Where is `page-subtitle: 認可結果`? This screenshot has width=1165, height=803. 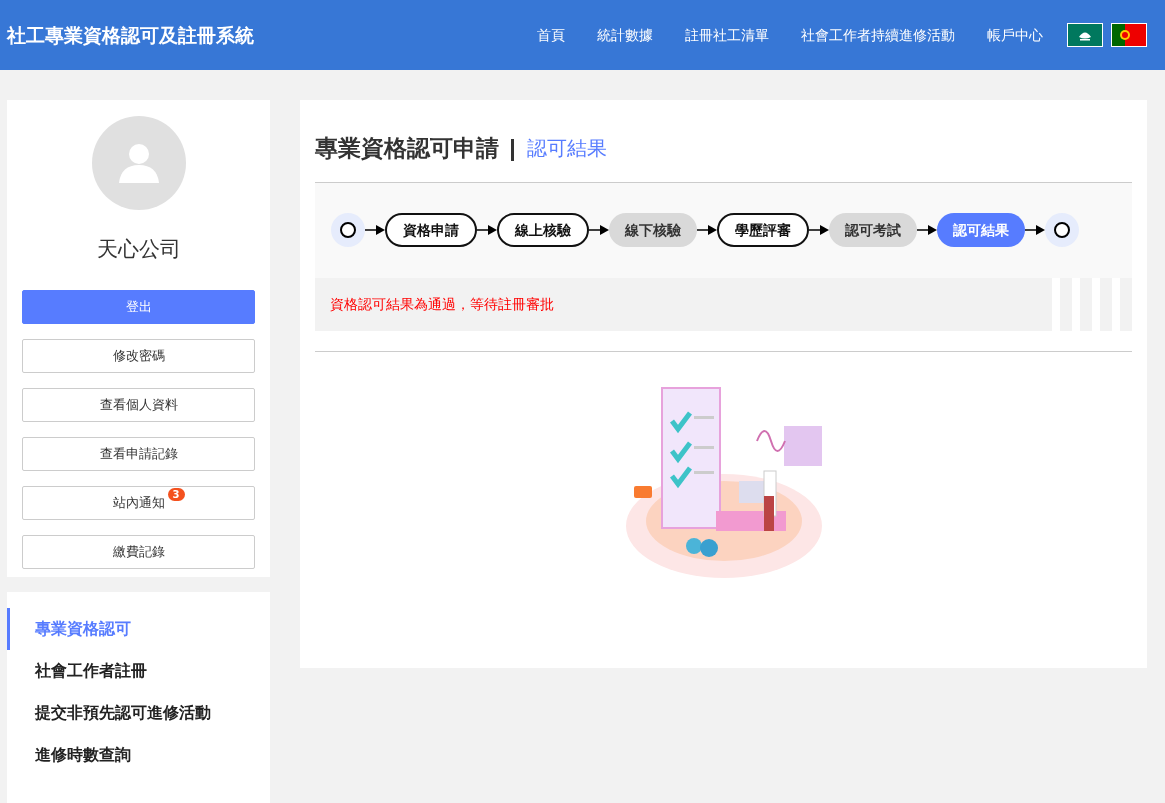 page-subtitle: 認可結果 is located at coordinates (567, 149).